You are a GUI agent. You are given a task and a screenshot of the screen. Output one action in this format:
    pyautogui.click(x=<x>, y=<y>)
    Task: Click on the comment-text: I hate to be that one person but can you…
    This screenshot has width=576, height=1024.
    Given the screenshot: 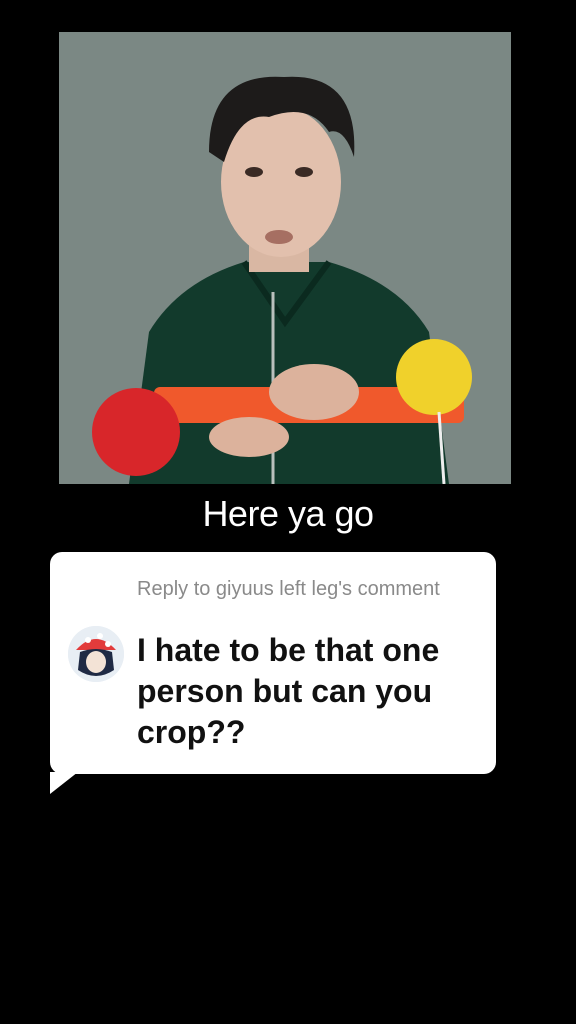 What is the action you would take?
    pyautogui.click(x=288, y=691)
    